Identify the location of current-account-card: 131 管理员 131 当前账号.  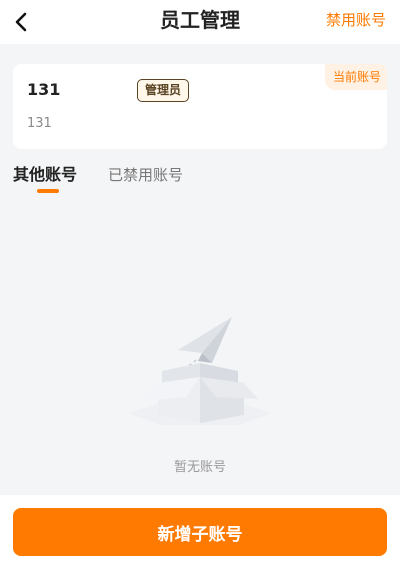
(200, 106).